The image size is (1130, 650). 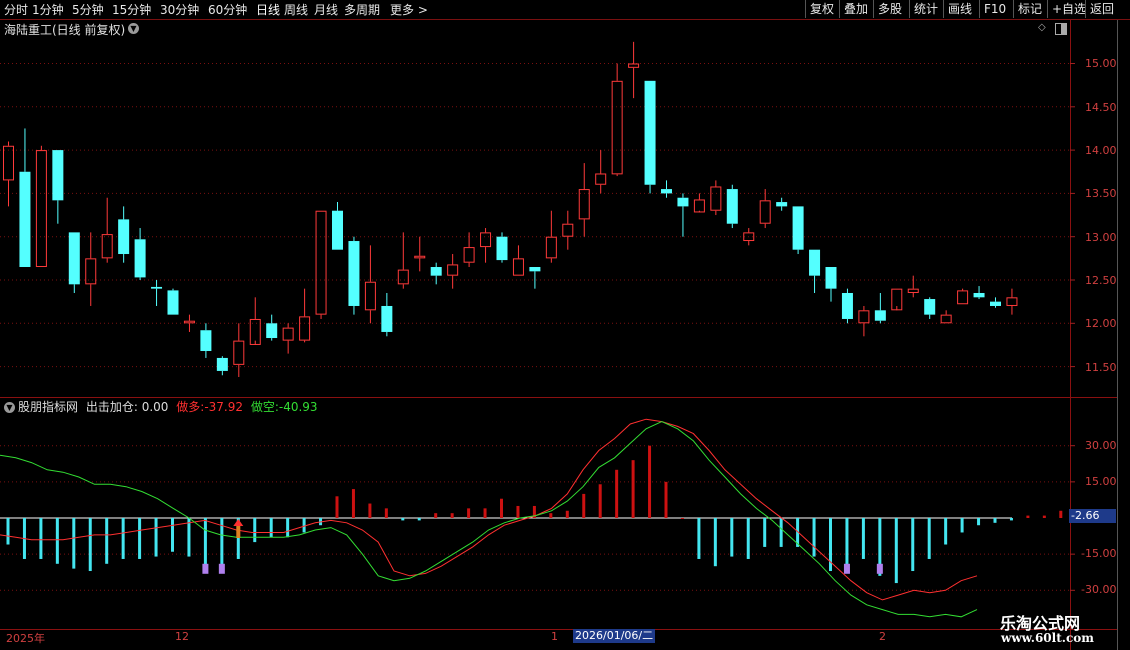 I want to click on diamond-icon: ◇, so click(x=1042, y=27).